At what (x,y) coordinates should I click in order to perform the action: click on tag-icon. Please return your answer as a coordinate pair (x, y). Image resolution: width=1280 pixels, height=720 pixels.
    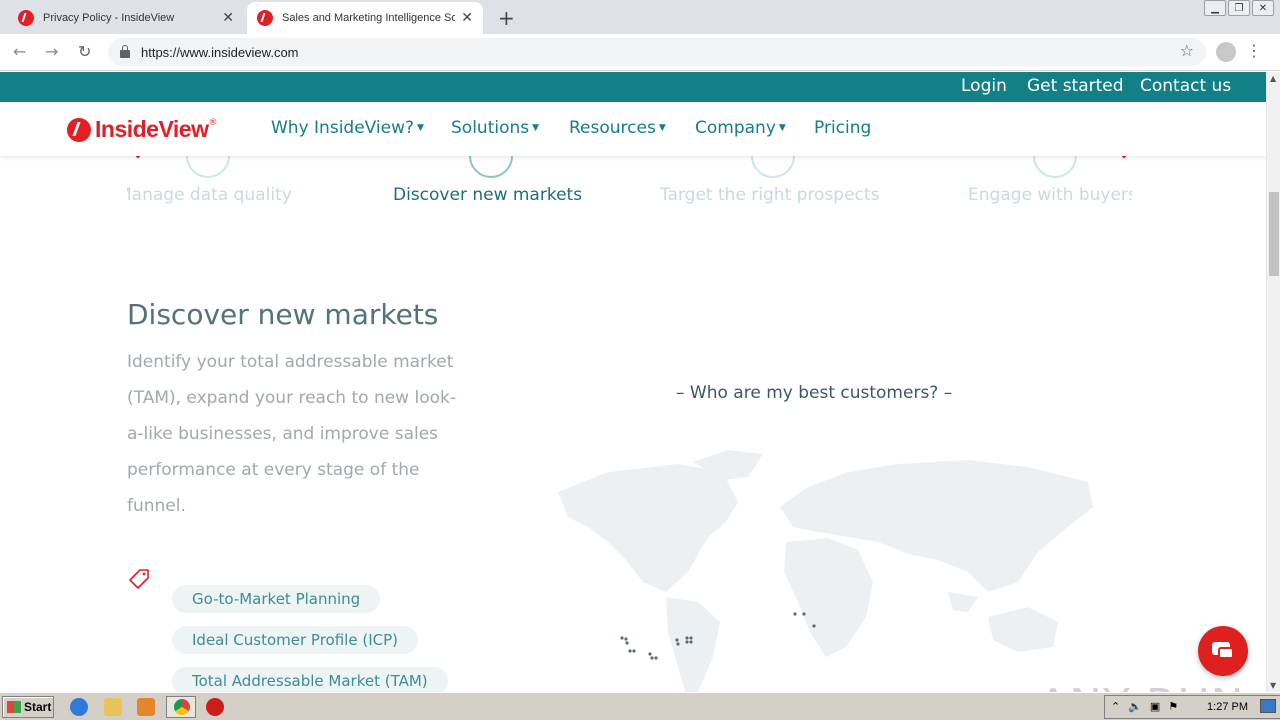
    Looking at the image, I should click on (139, 579).